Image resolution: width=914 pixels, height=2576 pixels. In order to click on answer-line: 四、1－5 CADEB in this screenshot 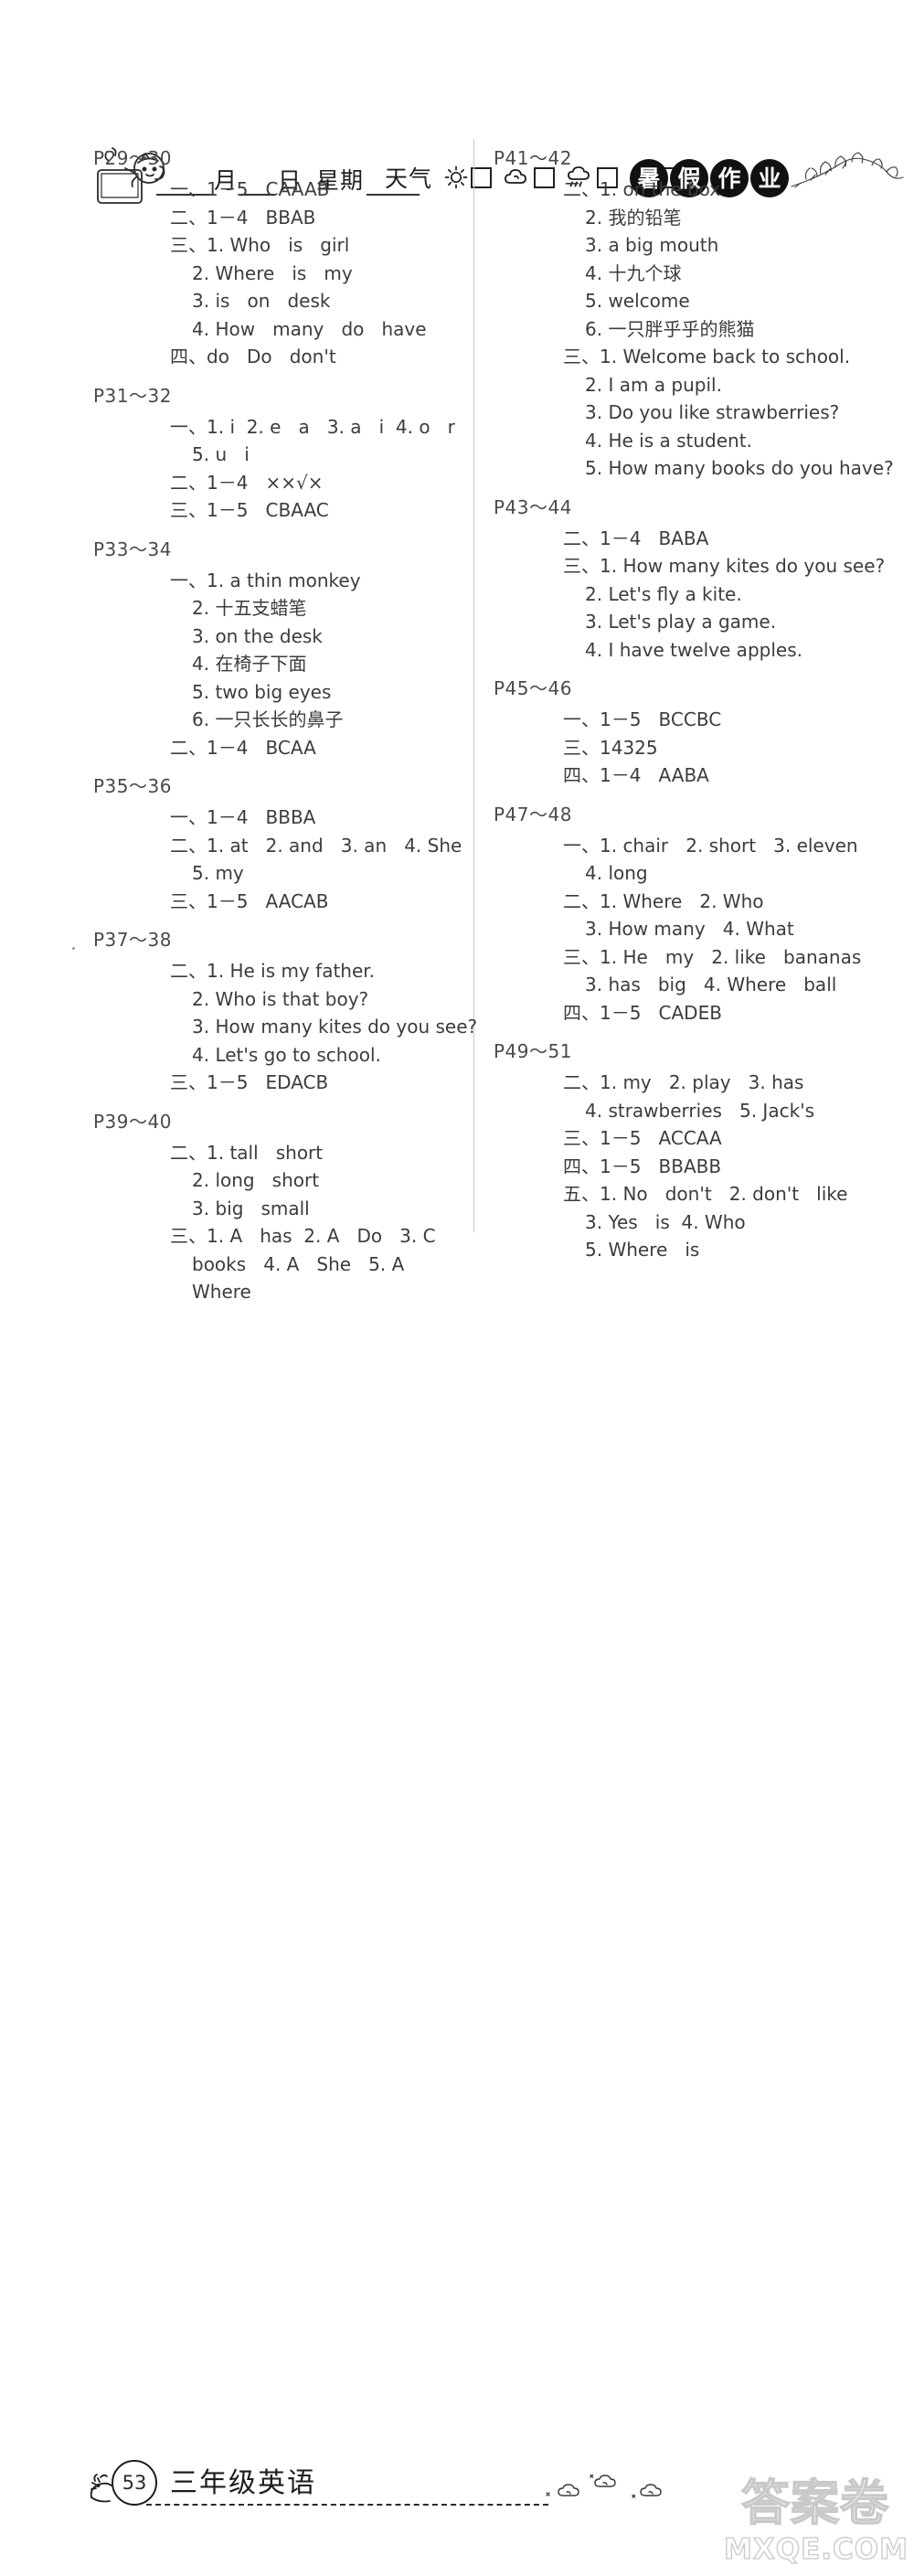, I will do `click(642, 1012)`.